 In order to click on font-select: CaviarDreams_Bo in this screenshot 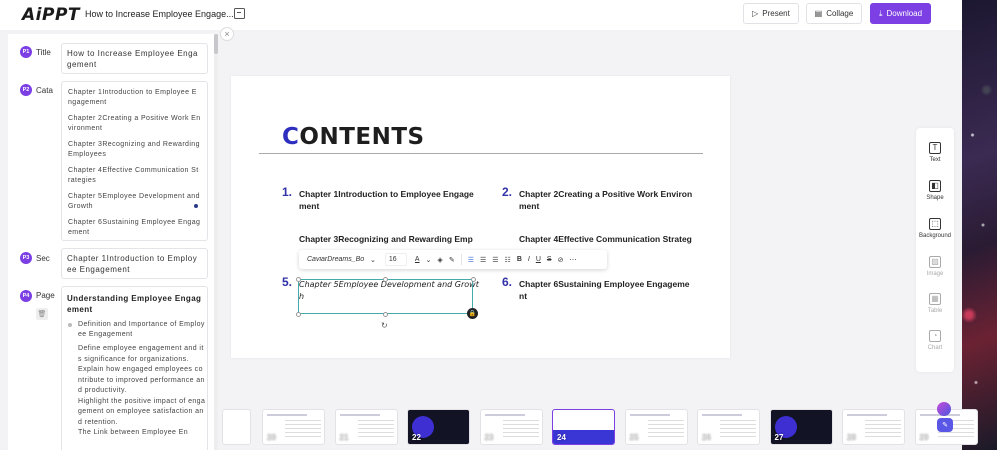, I will do `click(337, 259)`.